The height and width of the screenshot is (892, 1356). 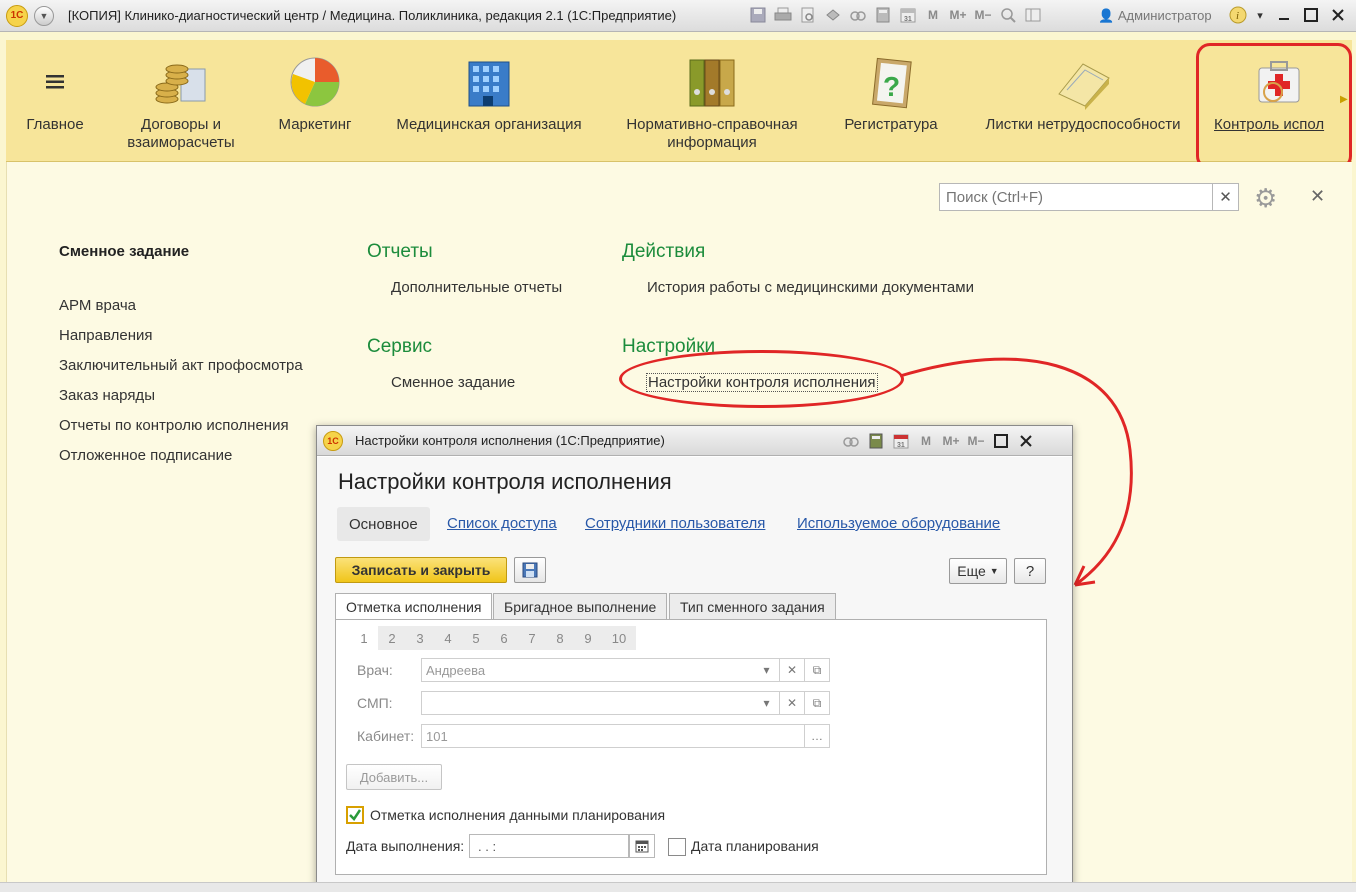 I want to click on maximize-icon, so click(x=1001, y=441).